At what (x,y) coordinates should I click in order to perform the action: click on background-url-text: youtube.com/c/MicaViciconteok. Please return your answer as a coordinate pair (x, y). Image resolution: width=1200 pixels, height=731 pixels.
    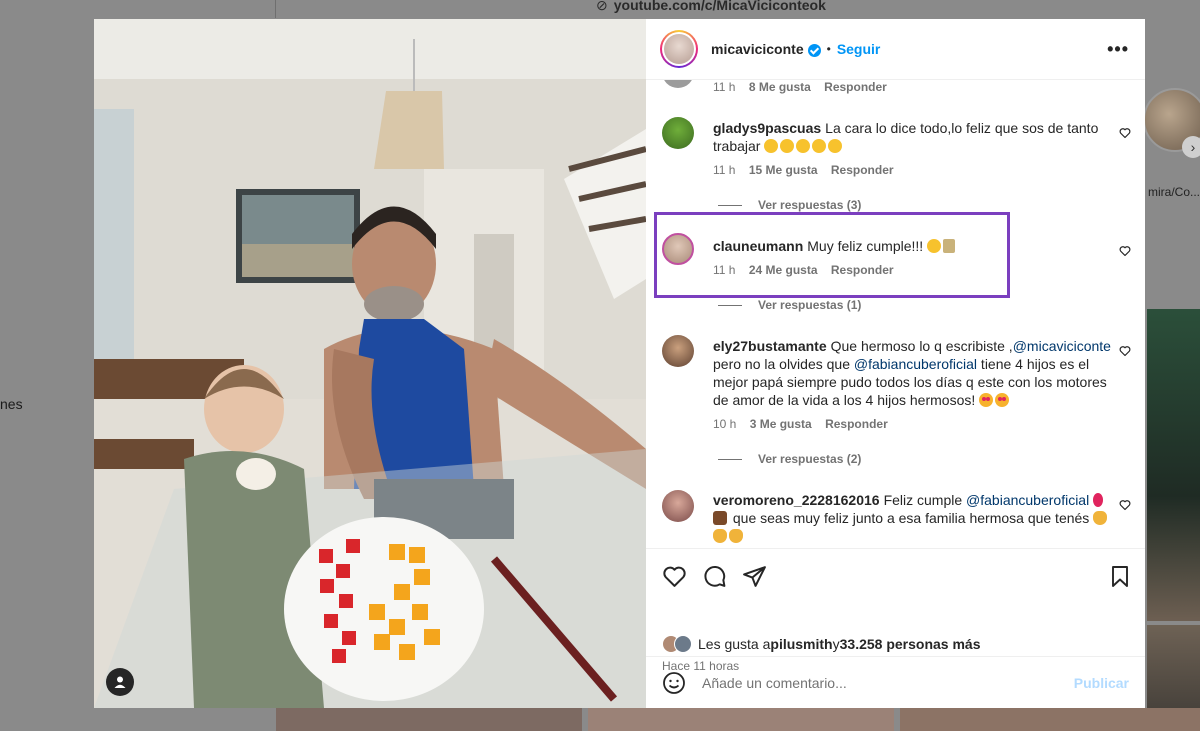
    Looking at the image, I should click on (719, 6).